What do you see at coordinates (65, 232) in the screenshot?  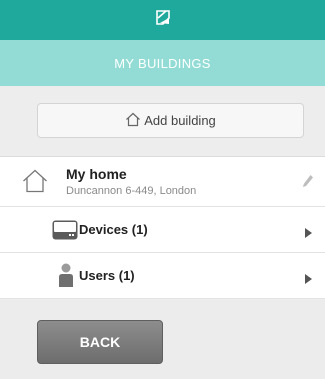 I see `device-icon` at bounding box center [65, 232].